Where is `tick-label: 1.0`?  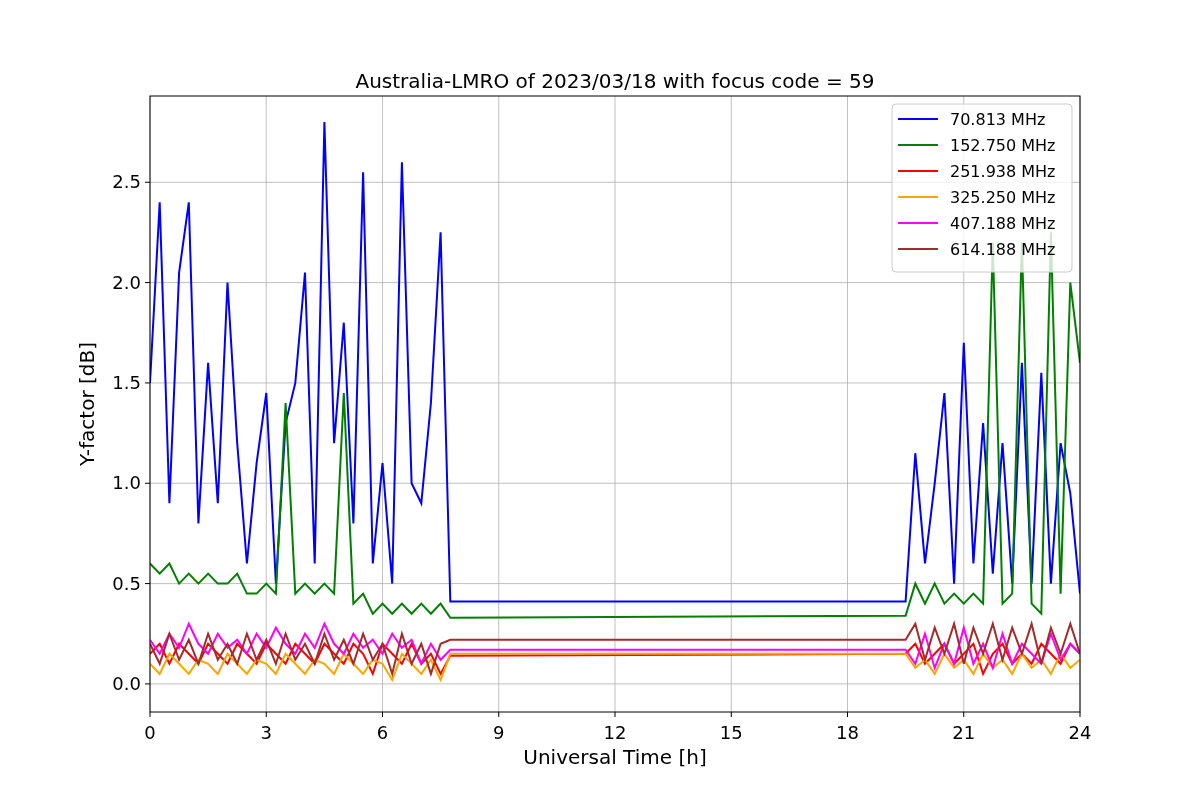 tick-label: 1.0 is located at coordinates (126, 483).